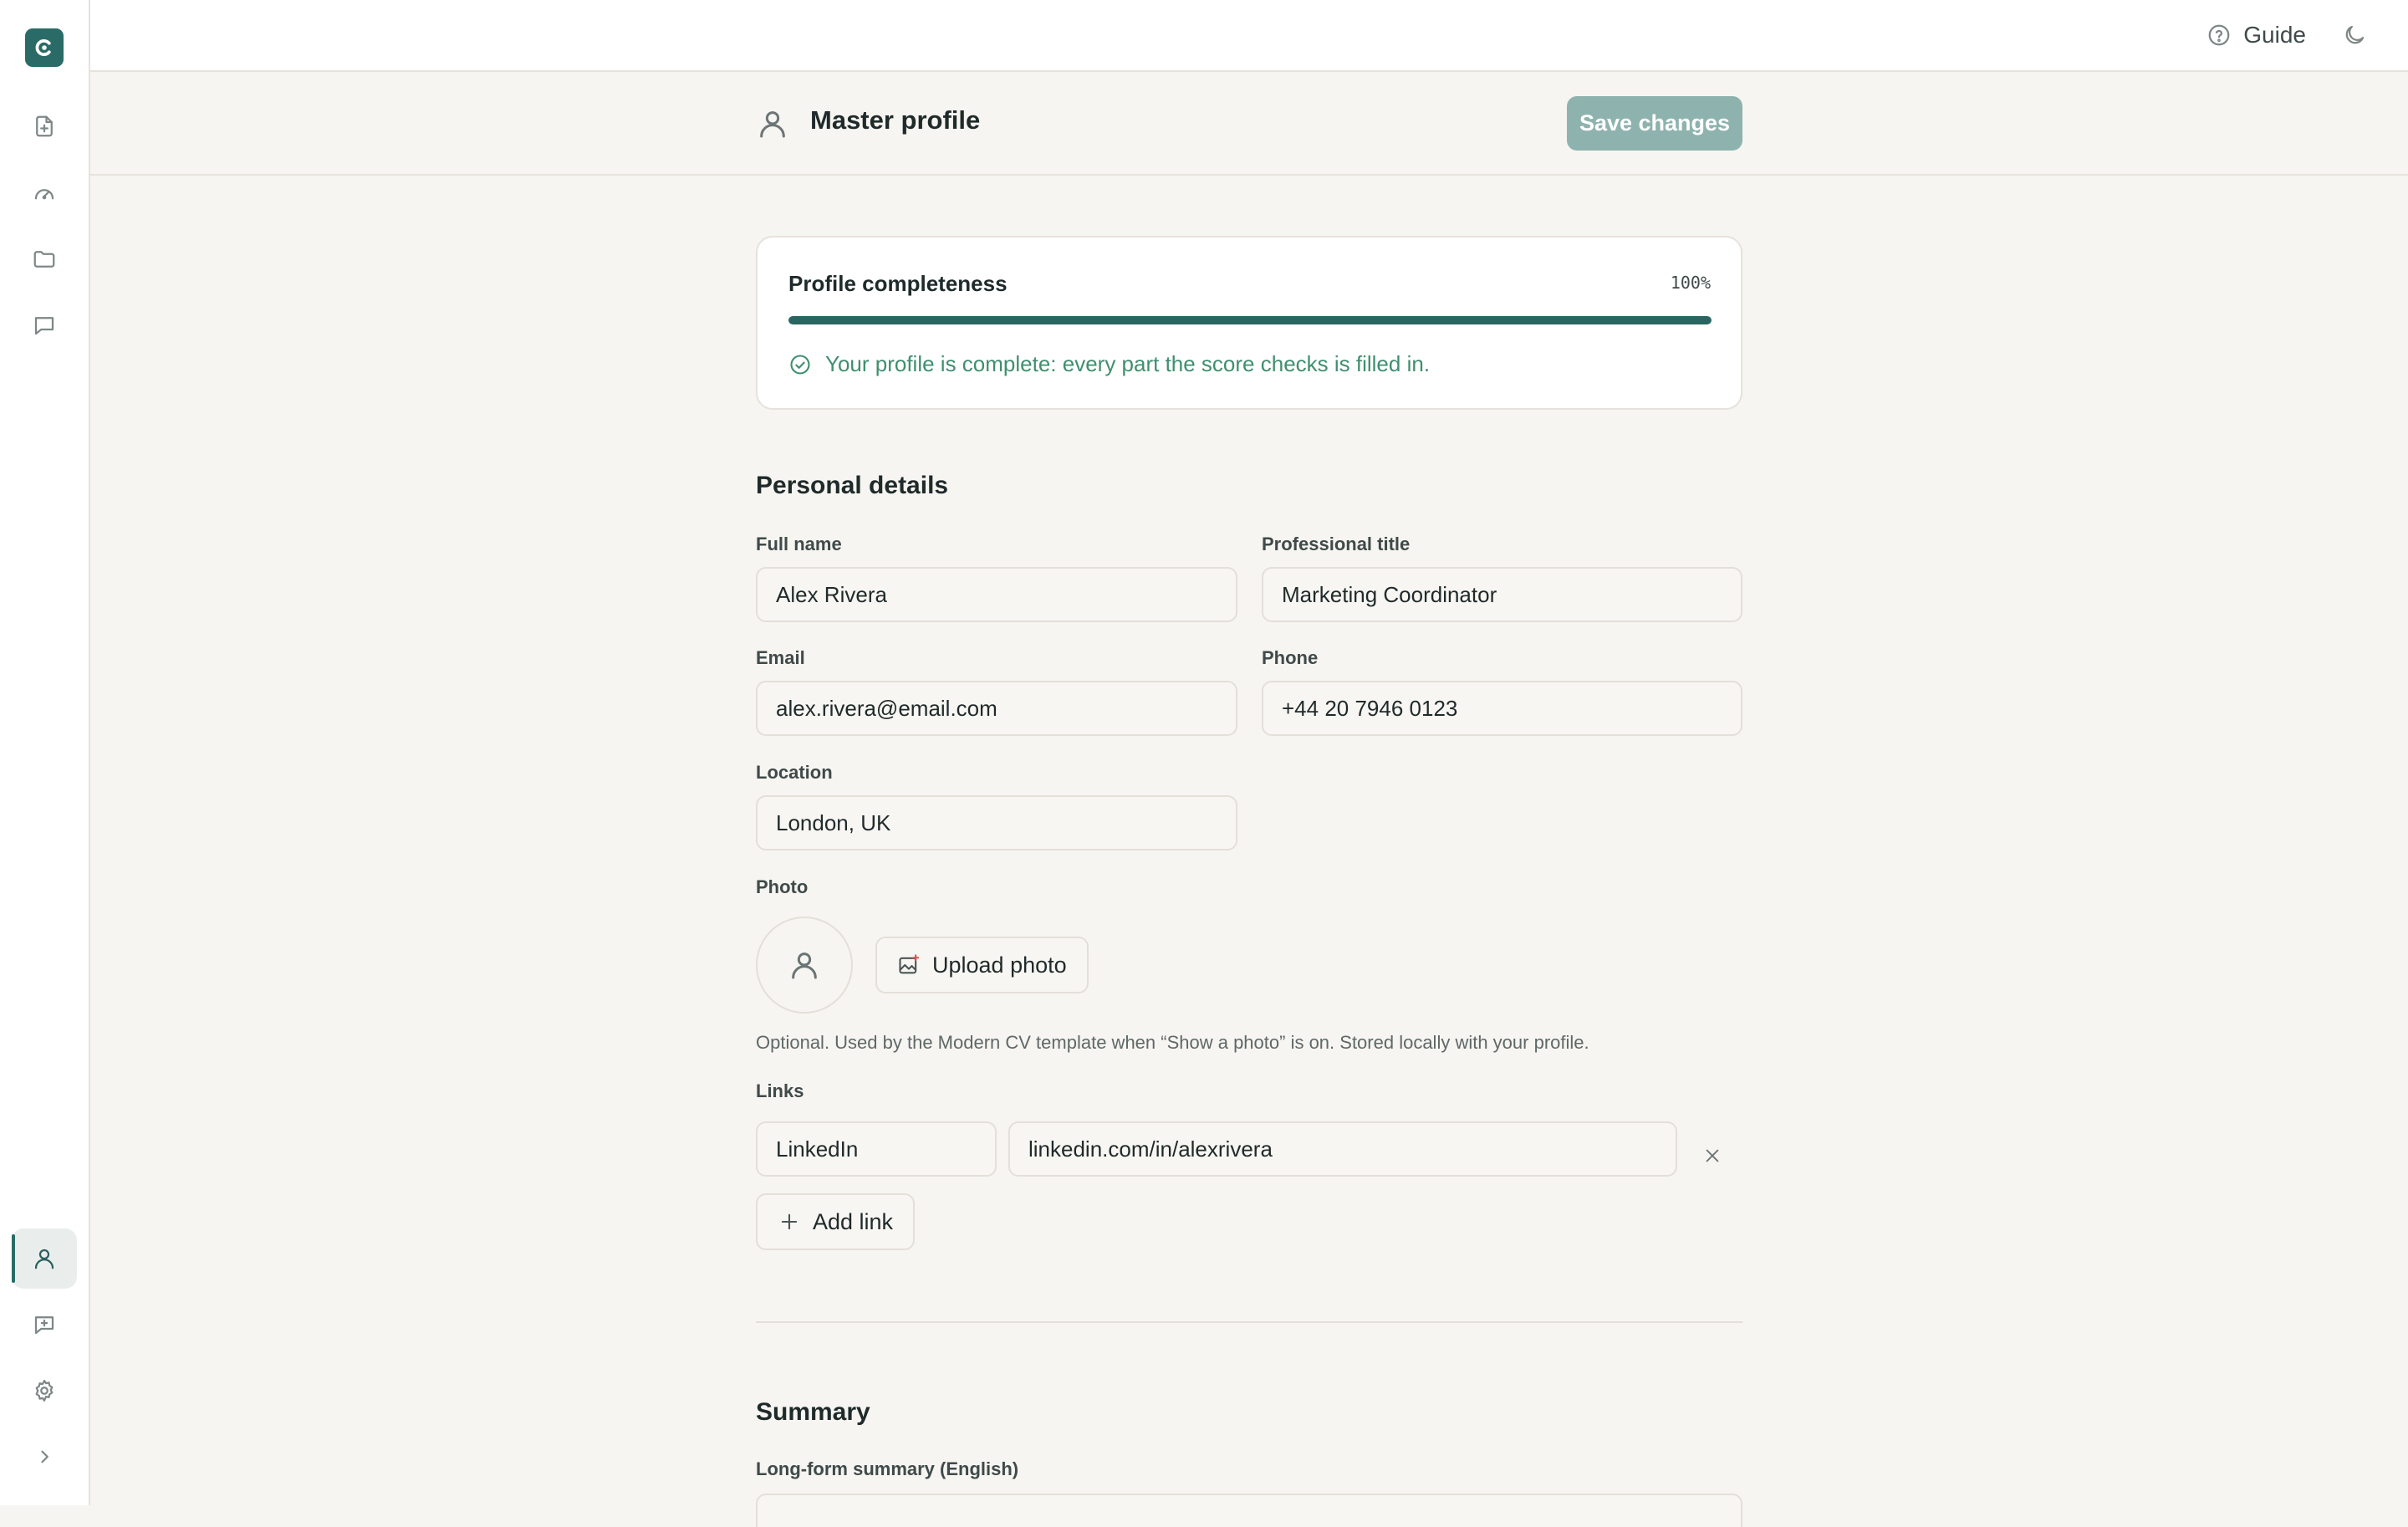 This screenshot has height=1527, width=2408. I want to click on page-header: Master profile Save changes, so click(1249, 124).